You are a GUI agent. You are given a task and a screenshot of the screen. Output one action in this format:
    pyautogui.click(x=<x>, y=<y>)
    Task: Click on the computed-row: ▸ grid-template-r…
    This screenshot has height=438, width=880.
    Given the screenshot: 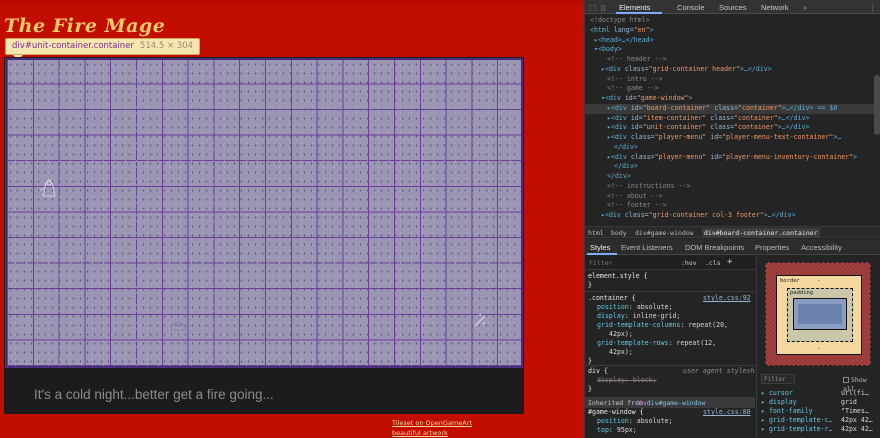 What is the action you would take?
    pyautogui.click(x=796, y=429)
    